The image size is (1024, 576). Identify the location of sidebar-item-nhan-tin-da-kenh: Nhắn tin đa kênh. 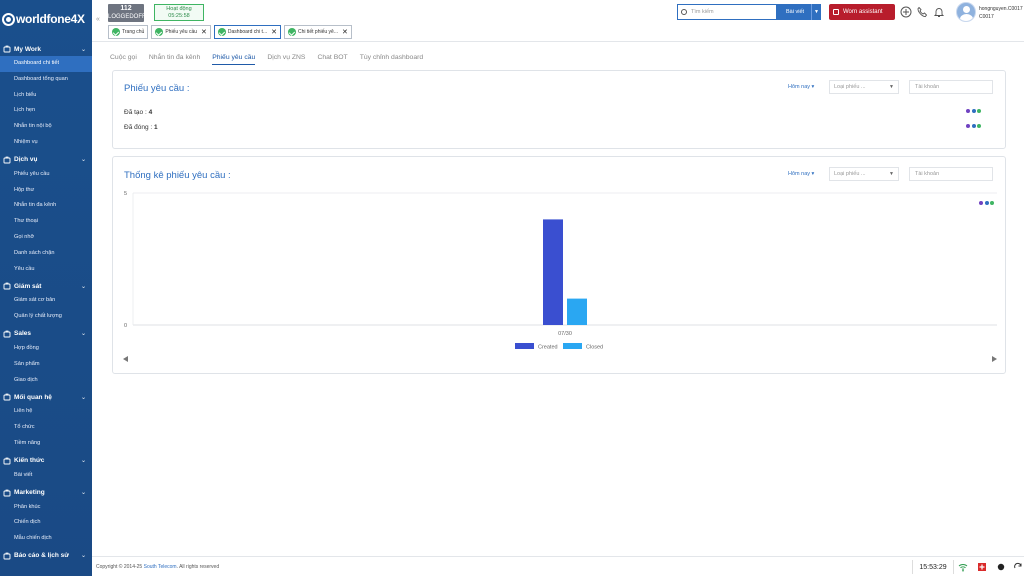
(46, 206).